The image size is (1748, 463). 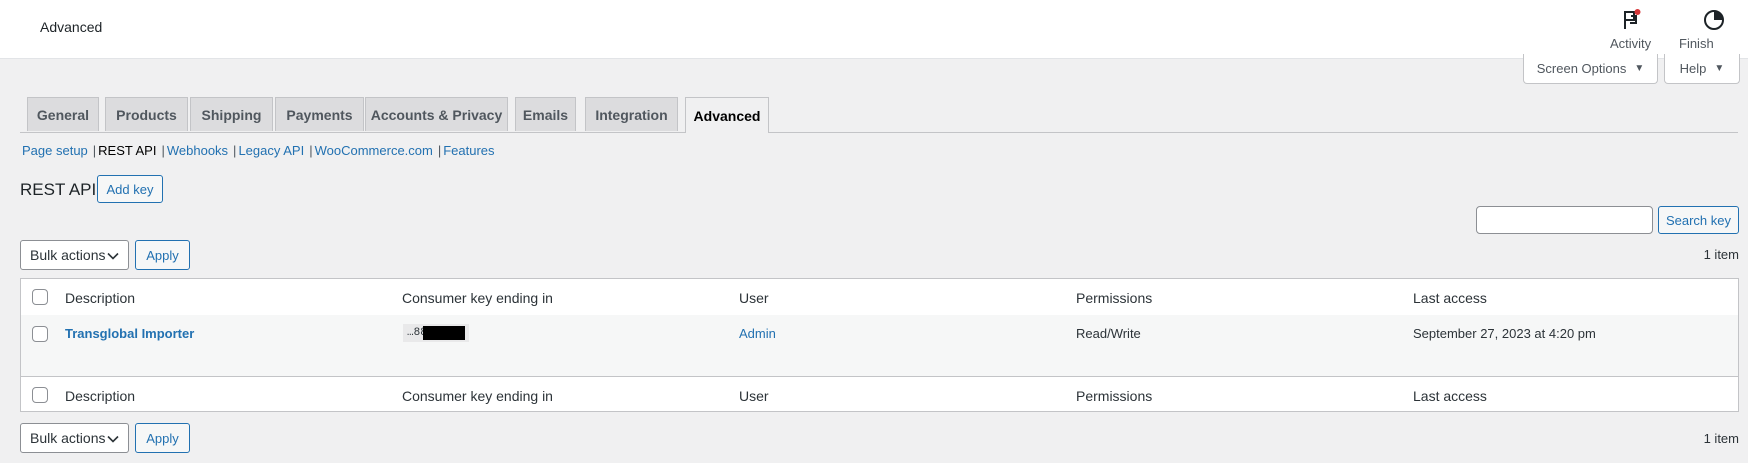 I want to click on last-access-value: September 27, 2023 at 4:20 pm, so click(x=1504, y=333).